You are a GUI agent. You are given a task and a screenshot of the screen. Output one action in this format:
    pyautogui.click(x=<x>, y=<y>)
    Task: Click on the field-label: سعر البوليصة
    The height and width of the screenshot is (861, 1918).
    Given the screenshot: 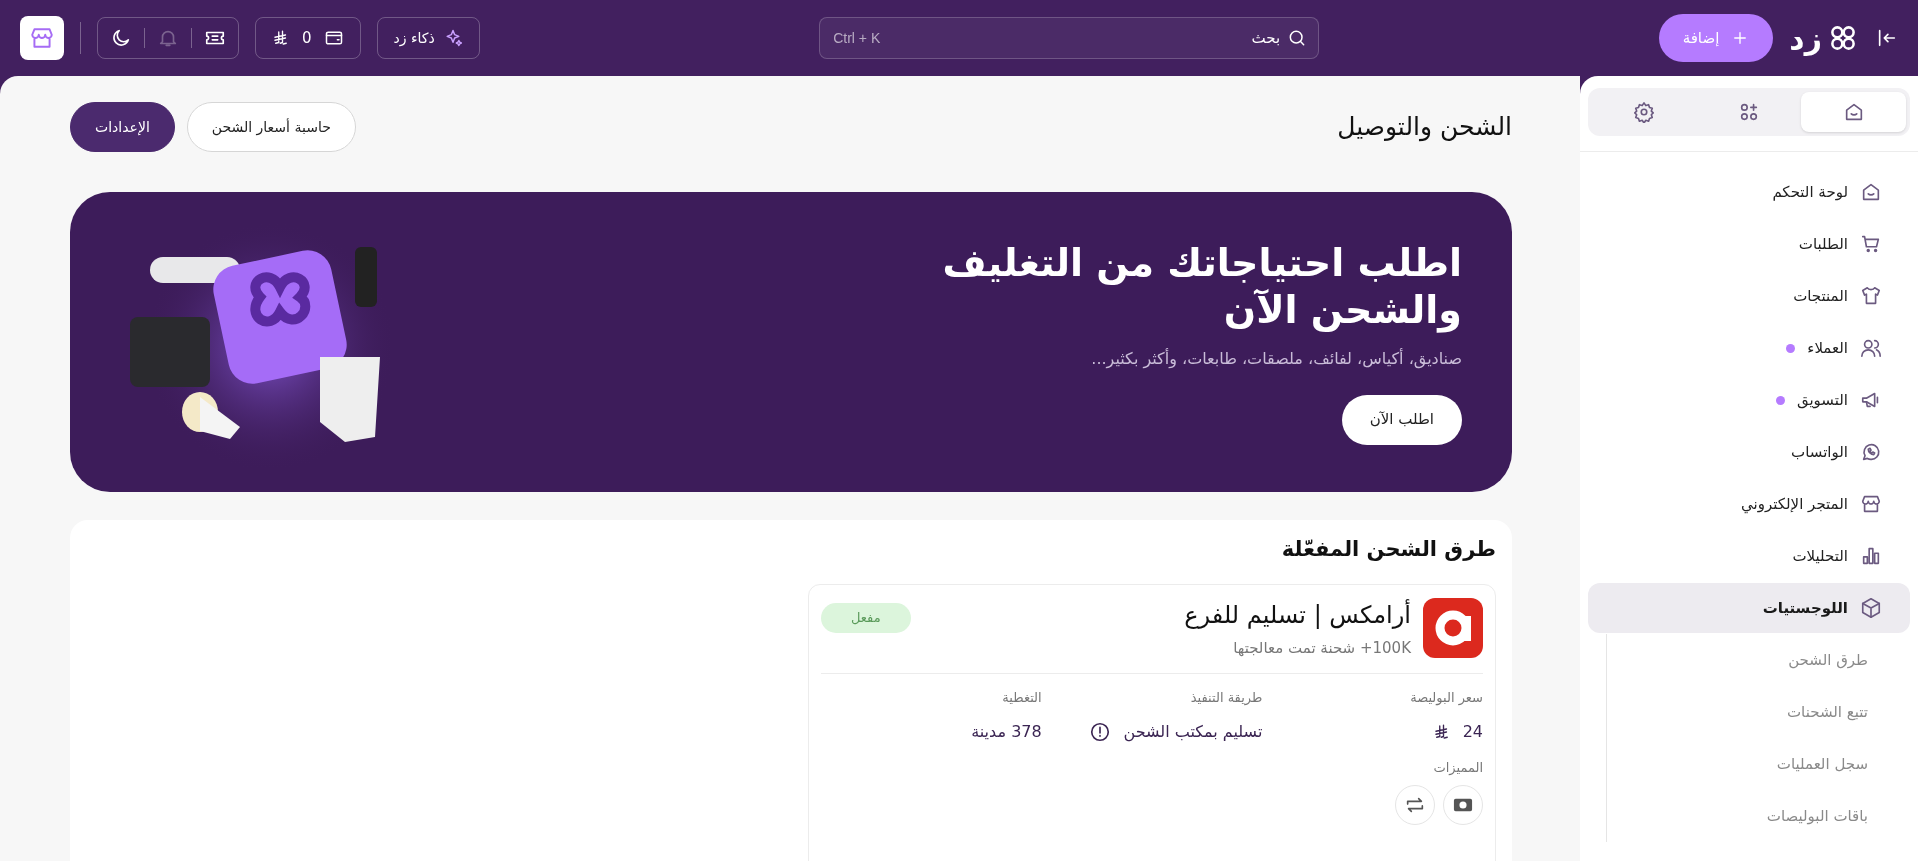 What is the action you would take?
    pyautogui.click(x=1446, y=698)
    